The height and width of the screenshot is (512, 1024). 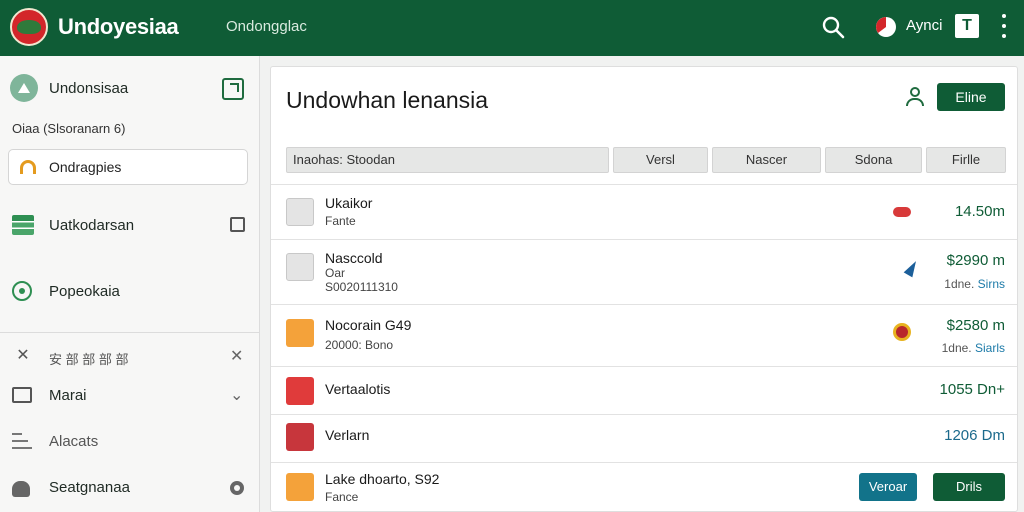 I want to click on row-amount: $2990 m, so click(x=975, y=260).